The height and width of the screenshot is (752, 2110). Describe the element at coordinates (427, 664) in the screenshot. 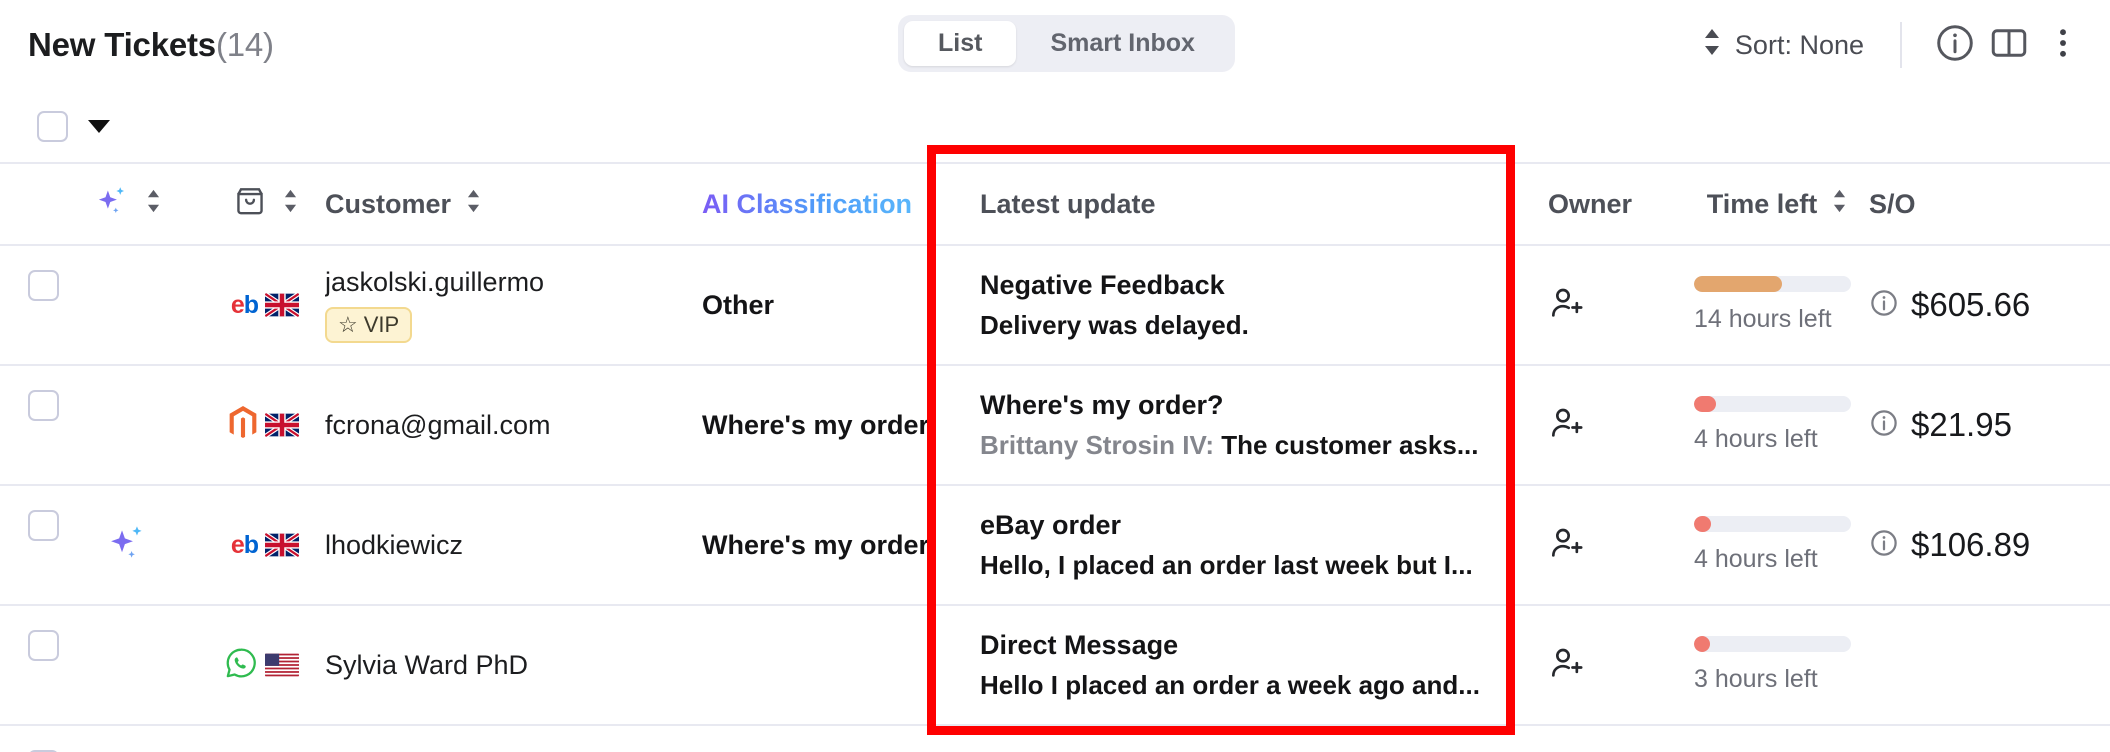

I see `customer-name: Sylvia Ward PhD` at that location.